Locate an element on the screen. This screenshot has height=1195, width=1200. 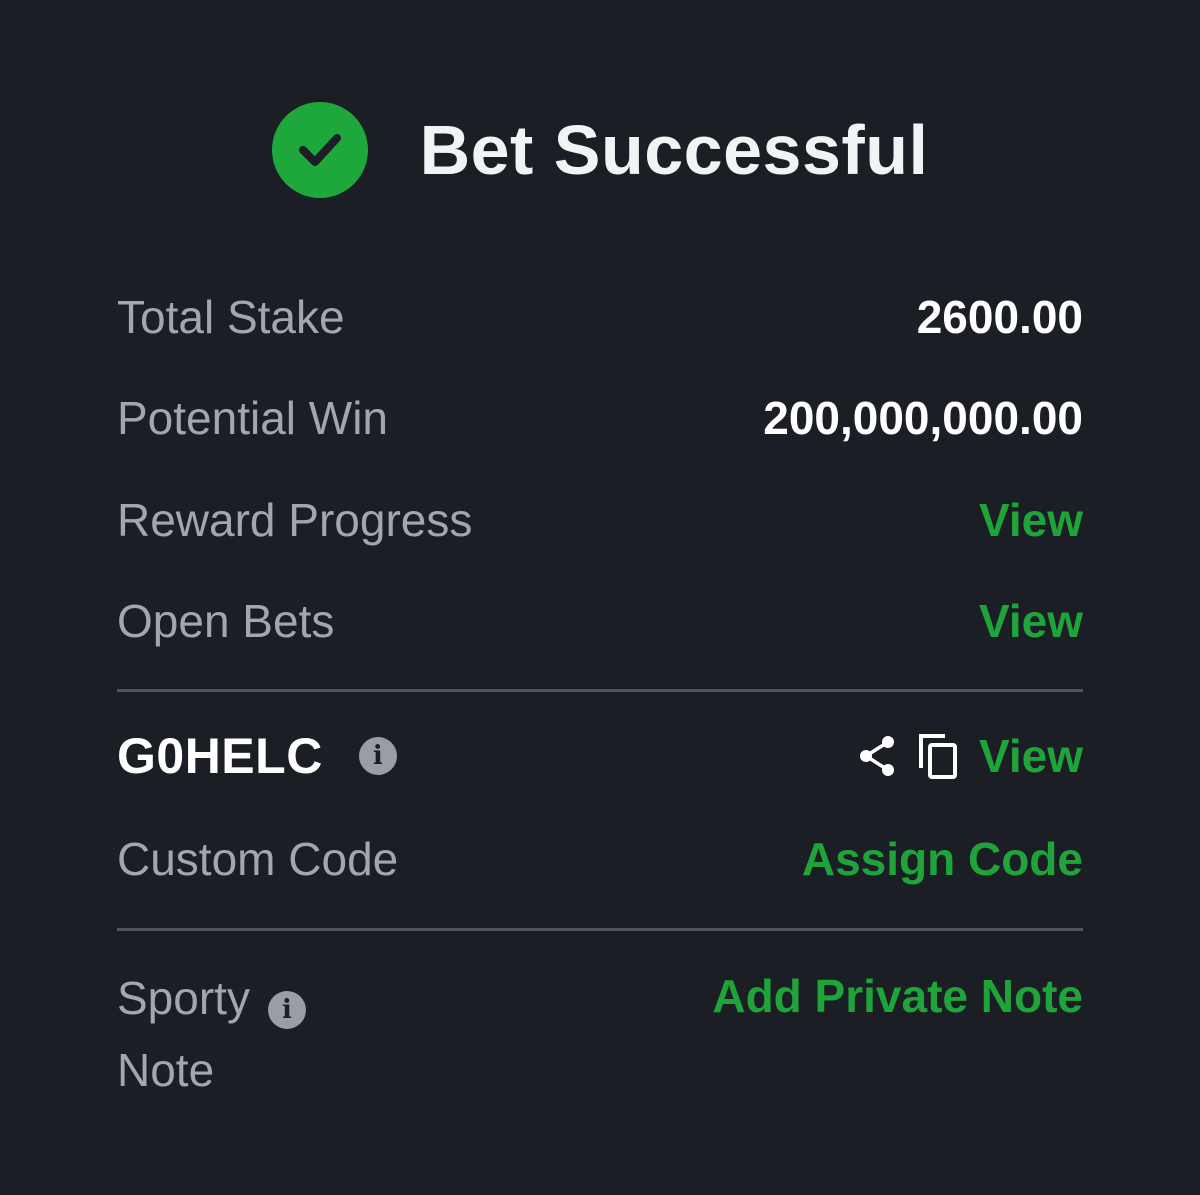
total-stake-value: 2600.00 is located at coordinates (999, 317).